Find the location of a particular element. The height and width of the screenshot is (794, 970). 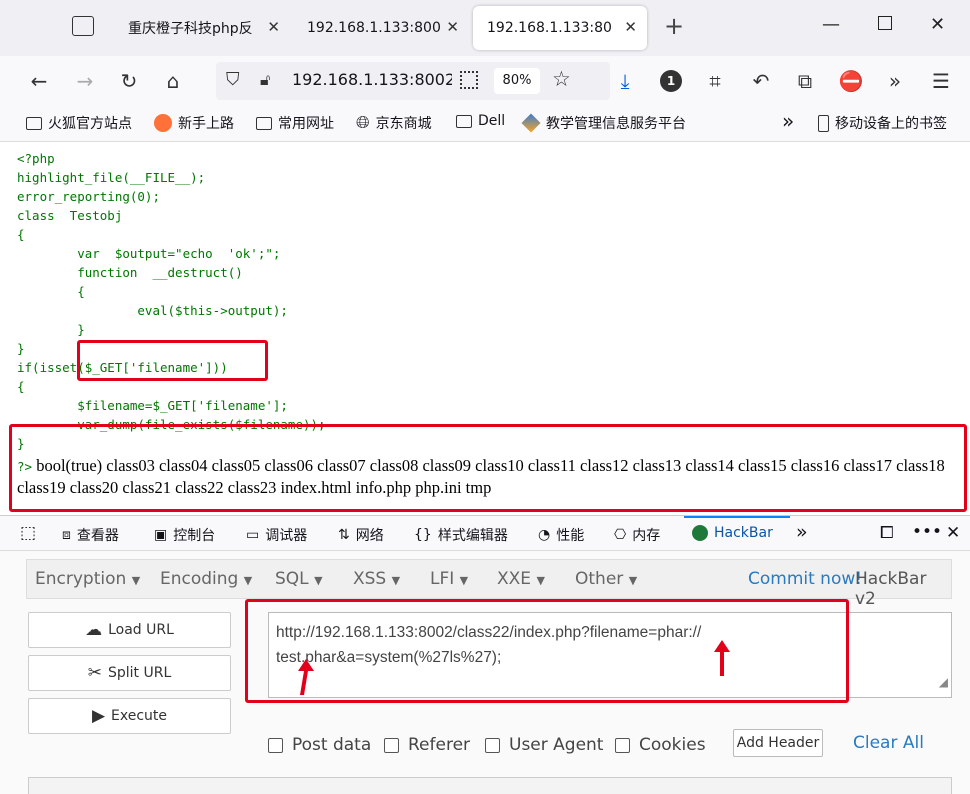

clear-all-link: Clear All is located at coordinates (888, 743).